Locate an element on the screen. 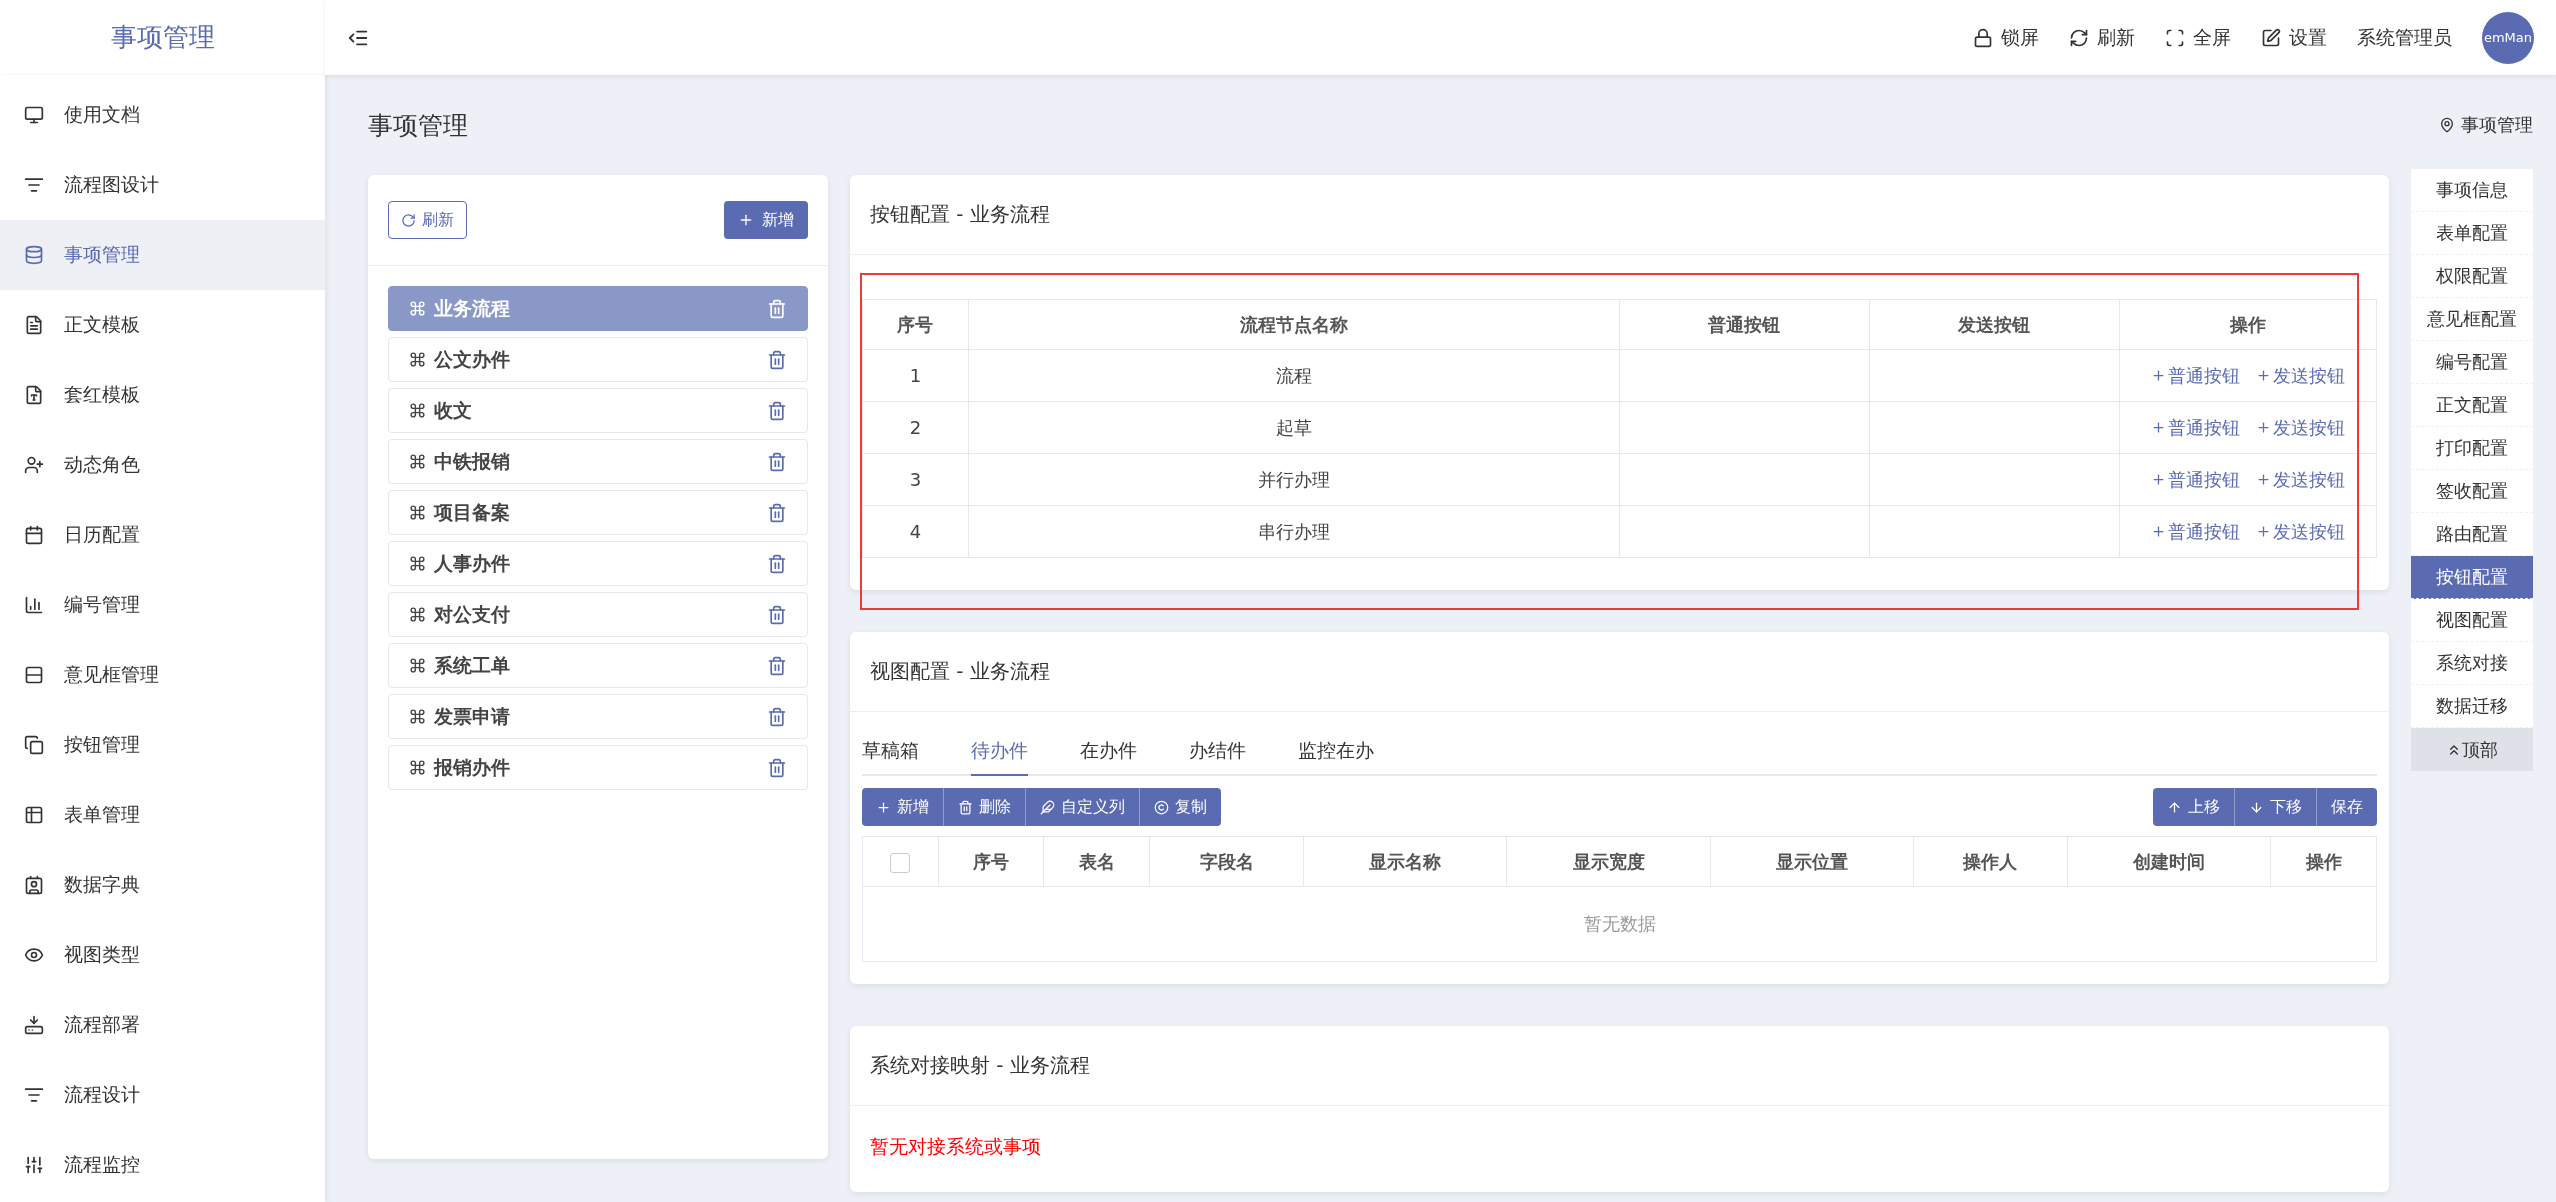  column-header: 显示名称 is located at coordinates (1405, 861).